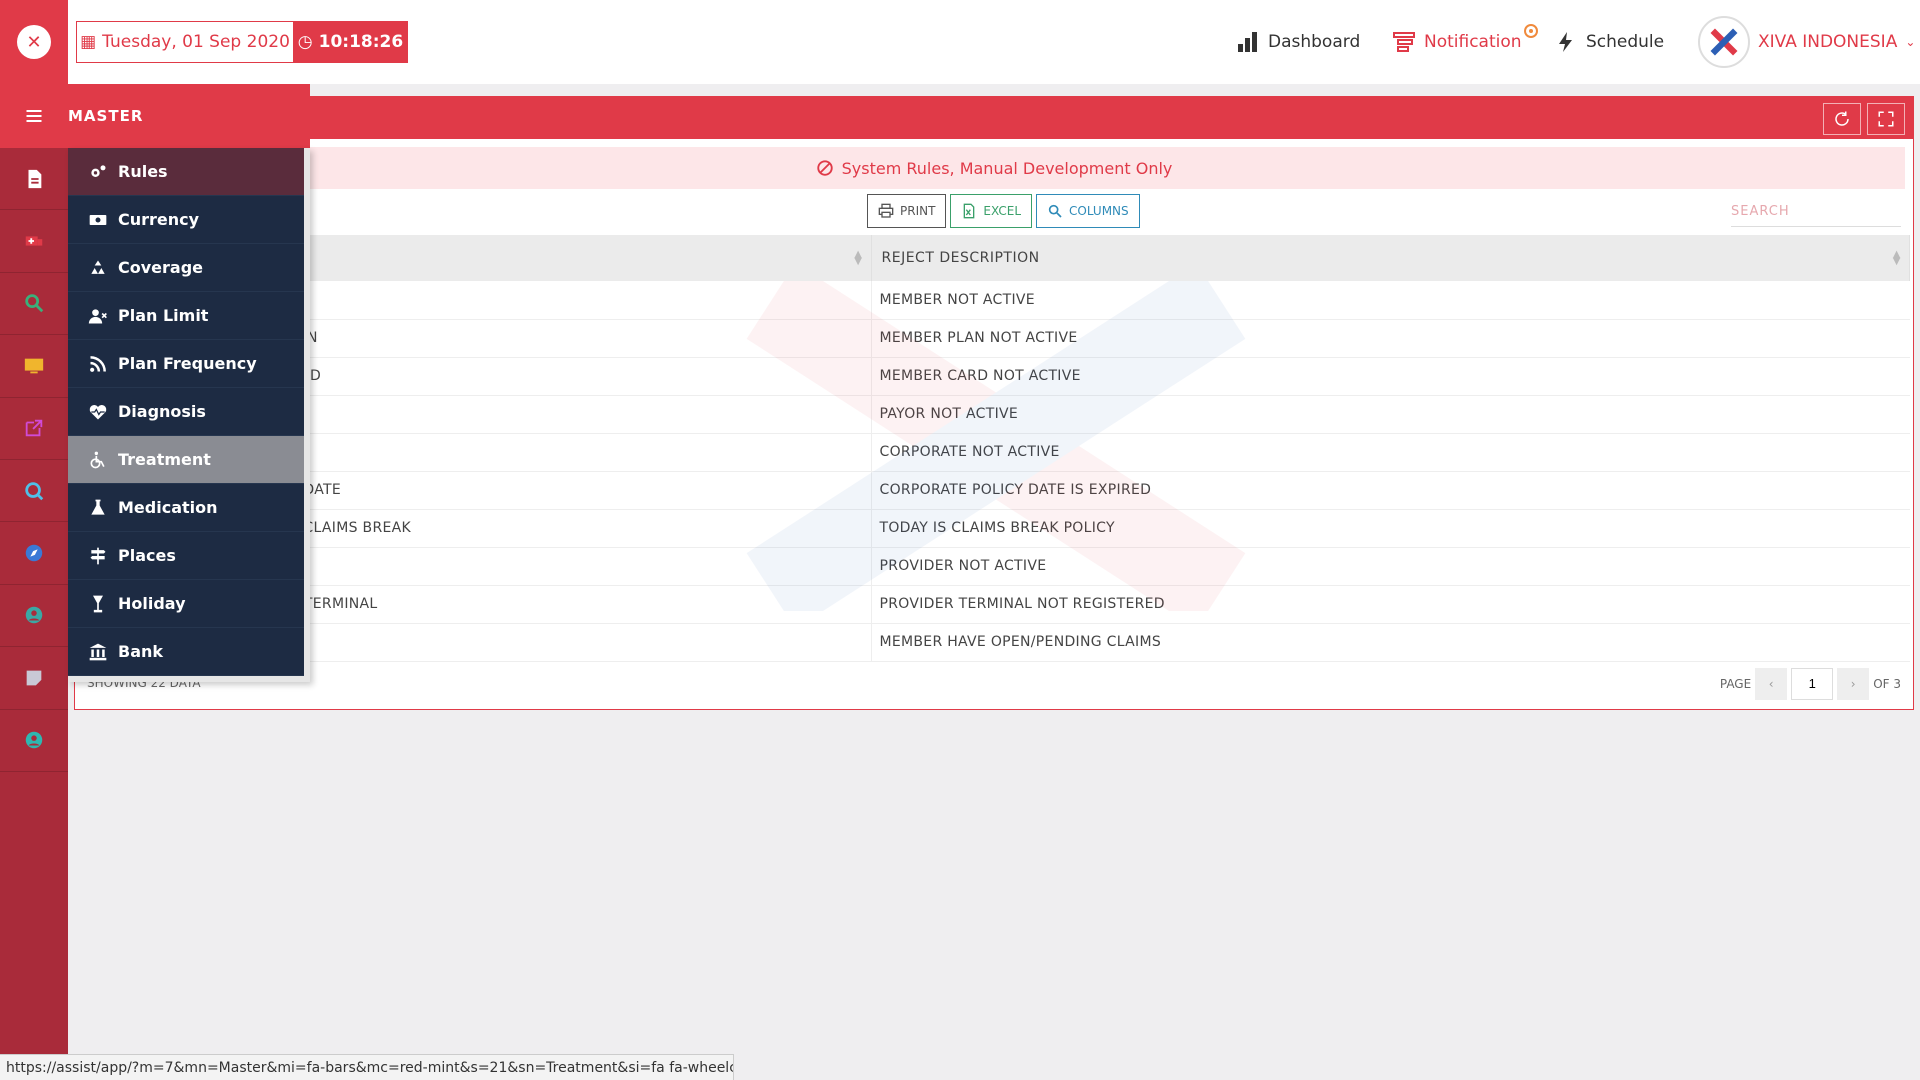 This screenshot has width=1920, height=1080. Describe the element at coordinates (995, 490) in the screenshot. I see `table-row: CY DATE CORPORATE POLICY DATE IS EXPIRED` at that location.